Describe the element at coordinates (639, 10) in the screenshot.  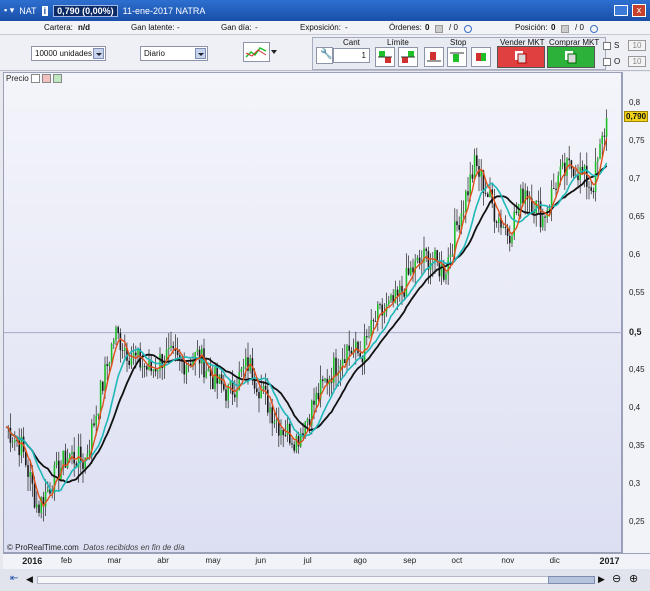
I see `close-button: x` at that location.